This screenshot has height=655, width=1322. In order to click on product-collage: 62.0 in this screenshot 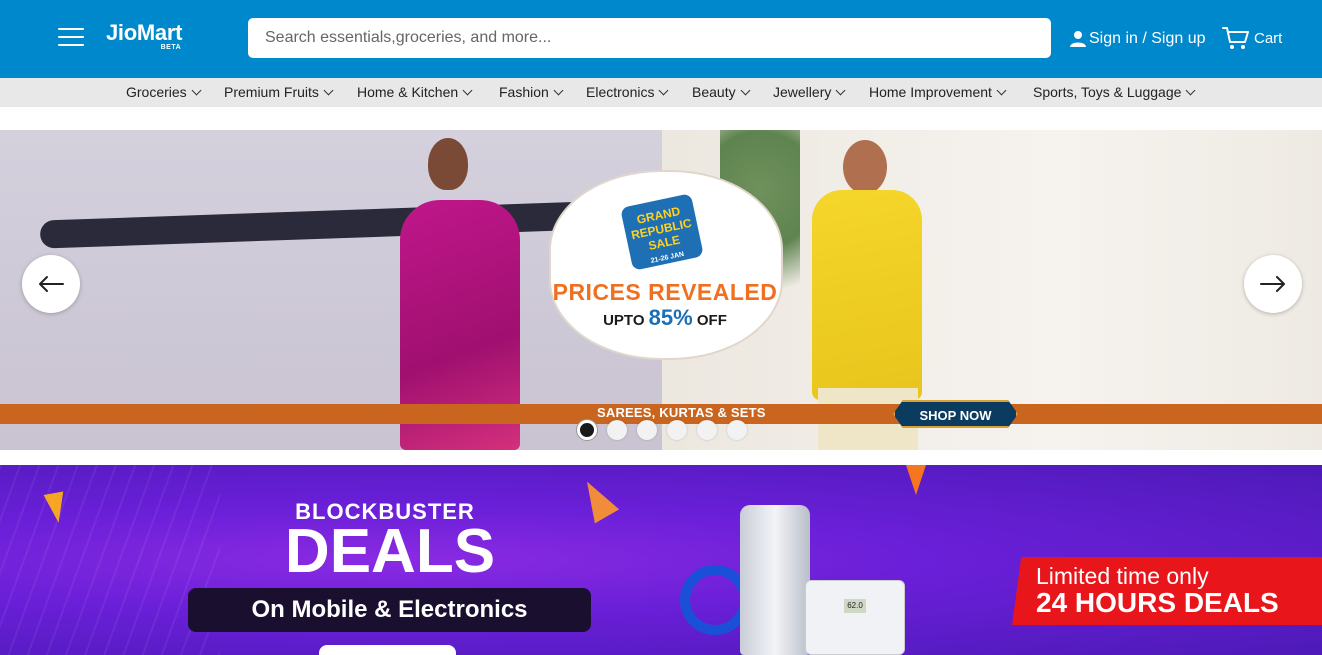, I will do `click(780, 580)`.